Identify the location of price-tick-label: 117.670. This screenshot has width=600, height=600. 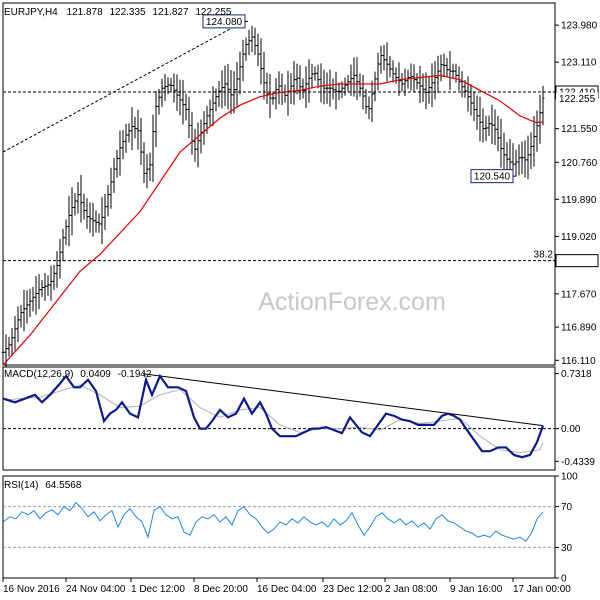
(579, 294).